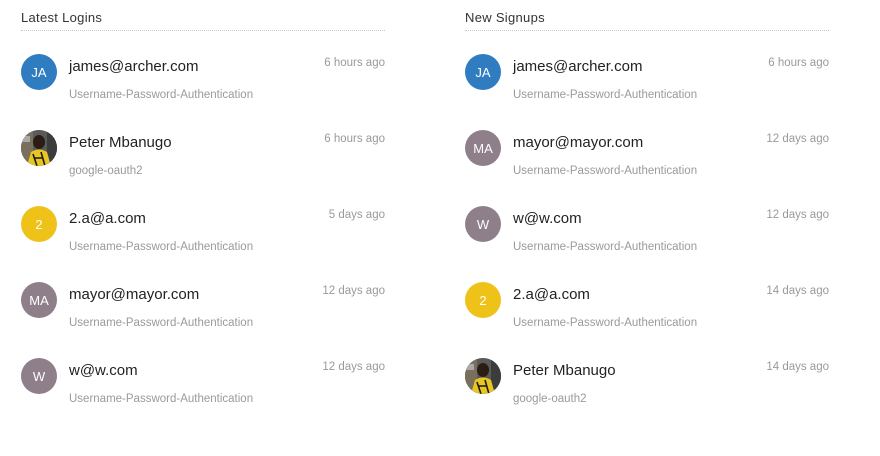  Describe the element at coordinates (203, 166) in the screenshot. I see `user-list-item: Peter Mbanugo google-oauth2 6 hours ago` at that location.